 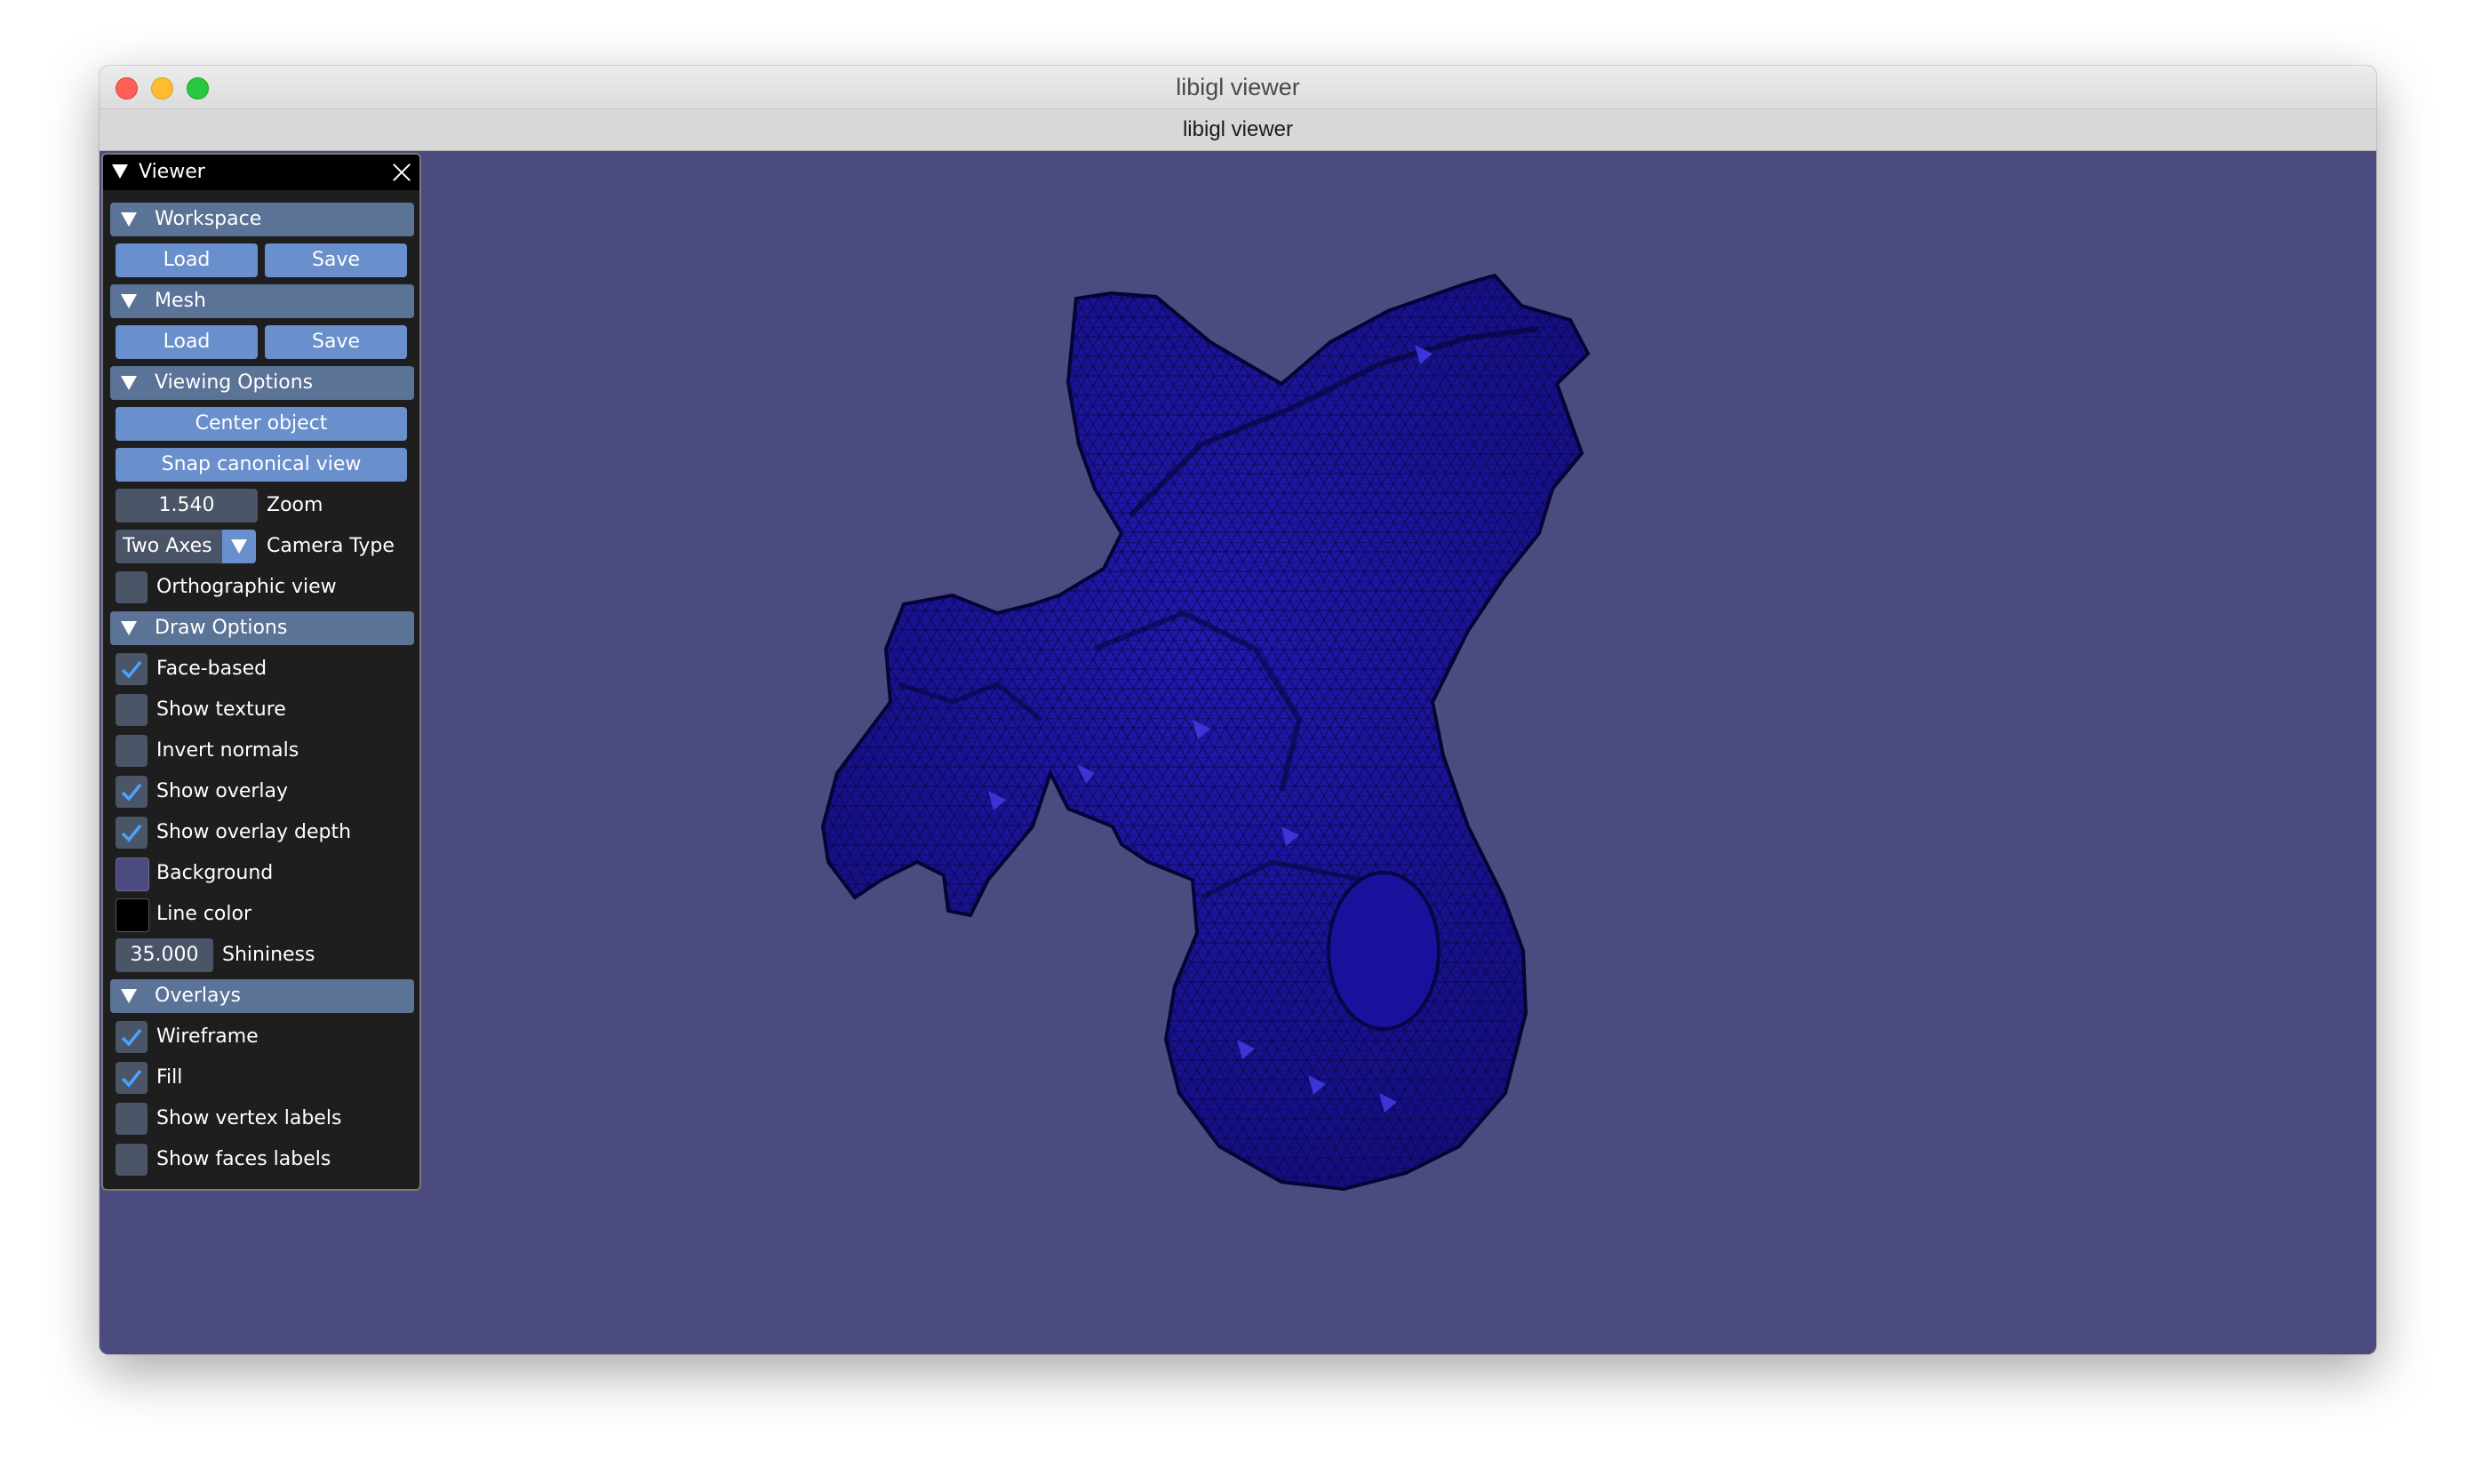 What do you see at coordinates (268, 955) in the screenshot?
I see `shininess-label: Shininess` at bounding box center [268, 955].